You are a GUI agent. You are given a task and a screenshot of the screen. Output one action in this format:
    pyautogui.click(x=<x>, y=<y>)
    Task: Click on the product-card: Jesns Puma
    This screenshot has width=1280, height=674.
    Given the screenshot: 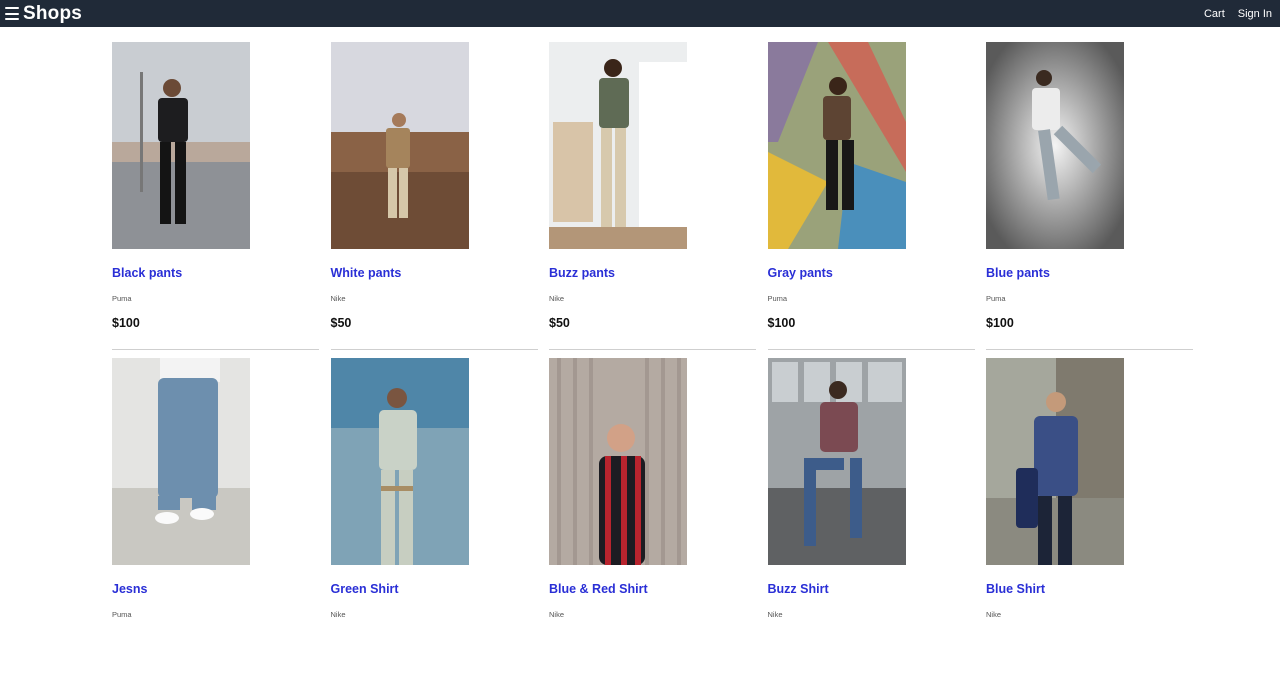 What is the action you would take?
    pyautogui.click(x=215, y=516)
    